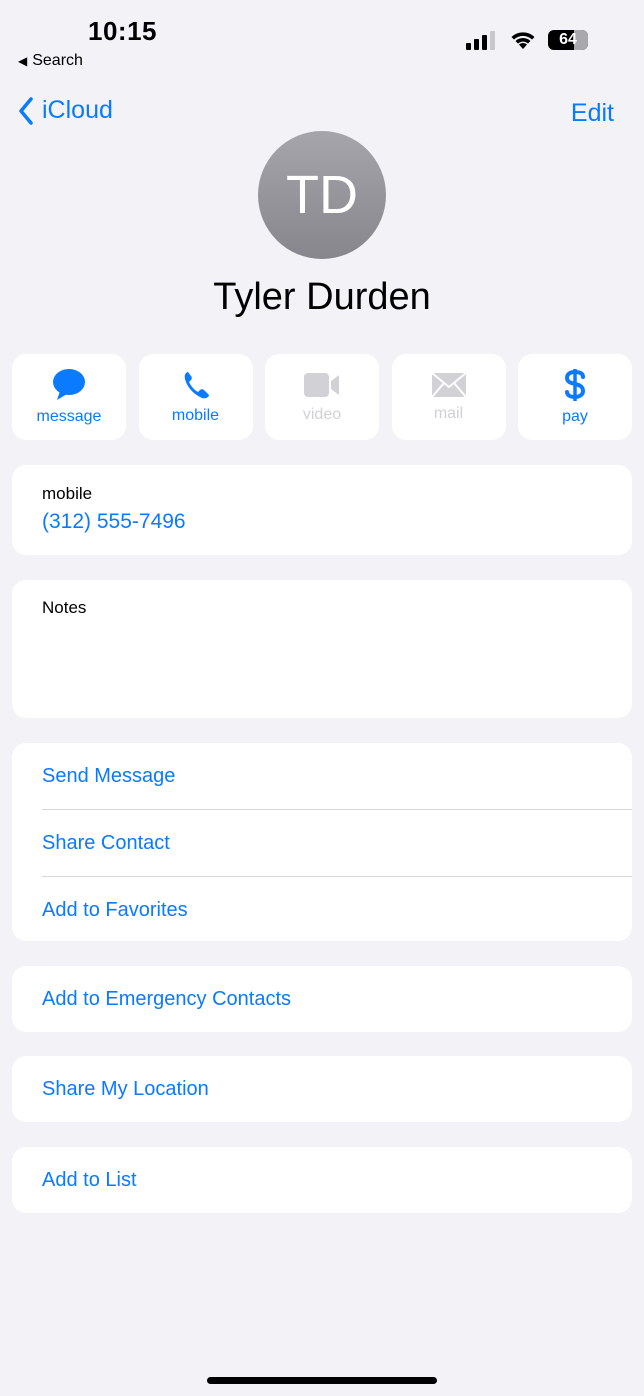 The image size is (644, 1396). Describe the element at coordinates (337, 909) in the screenshot. I see `add-to-favorites-button: Add to Favorites` at that location.